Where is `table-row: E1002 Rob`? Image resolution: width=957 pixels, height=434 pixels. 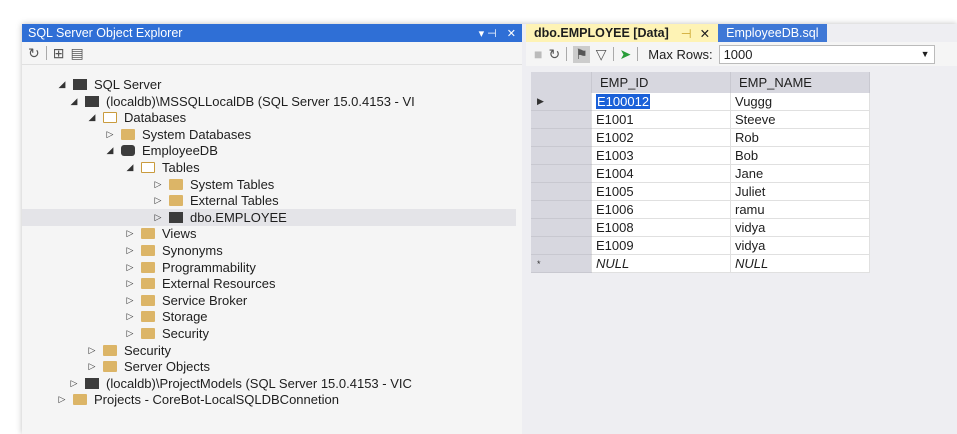 table-row: E1002 Rob is located at coordinates (700, 137).